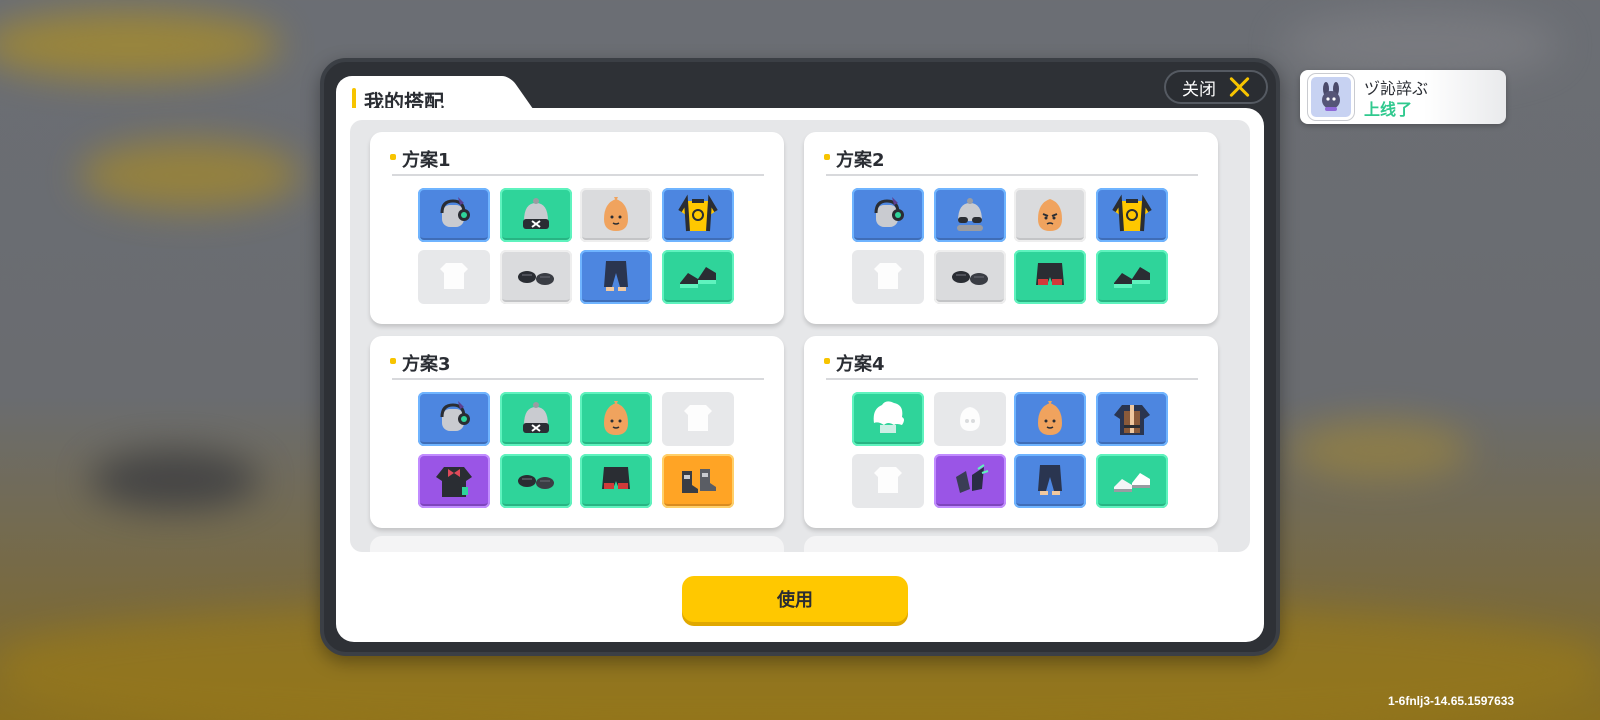 Image resolution: width=1600 pixels, height=720 pixels. I want to click on angry-face-icon, so click(1050, 215).